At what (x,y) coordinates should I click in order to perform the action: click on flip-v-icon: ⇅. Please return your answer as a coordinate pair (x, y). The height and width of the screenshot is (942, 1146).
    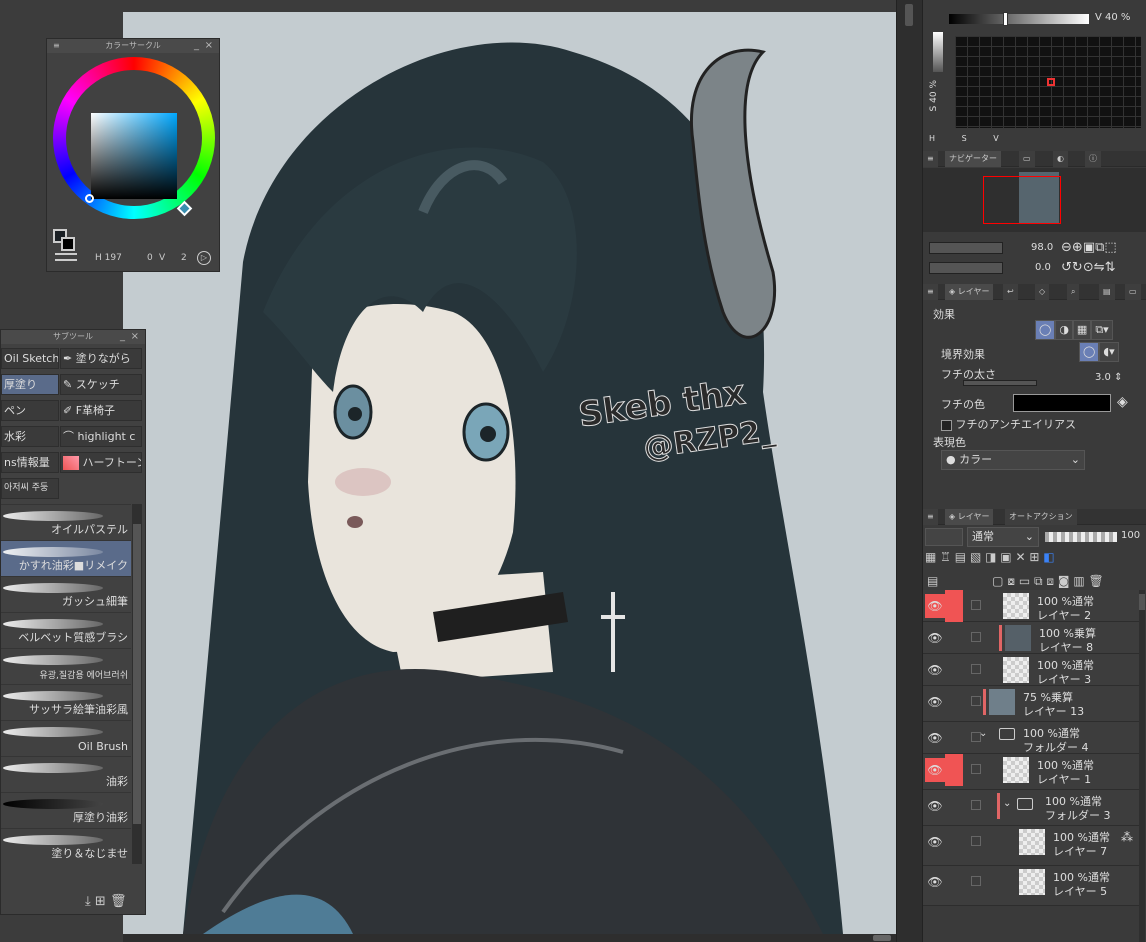
    Looking at the image, I should click on (1110, 267).